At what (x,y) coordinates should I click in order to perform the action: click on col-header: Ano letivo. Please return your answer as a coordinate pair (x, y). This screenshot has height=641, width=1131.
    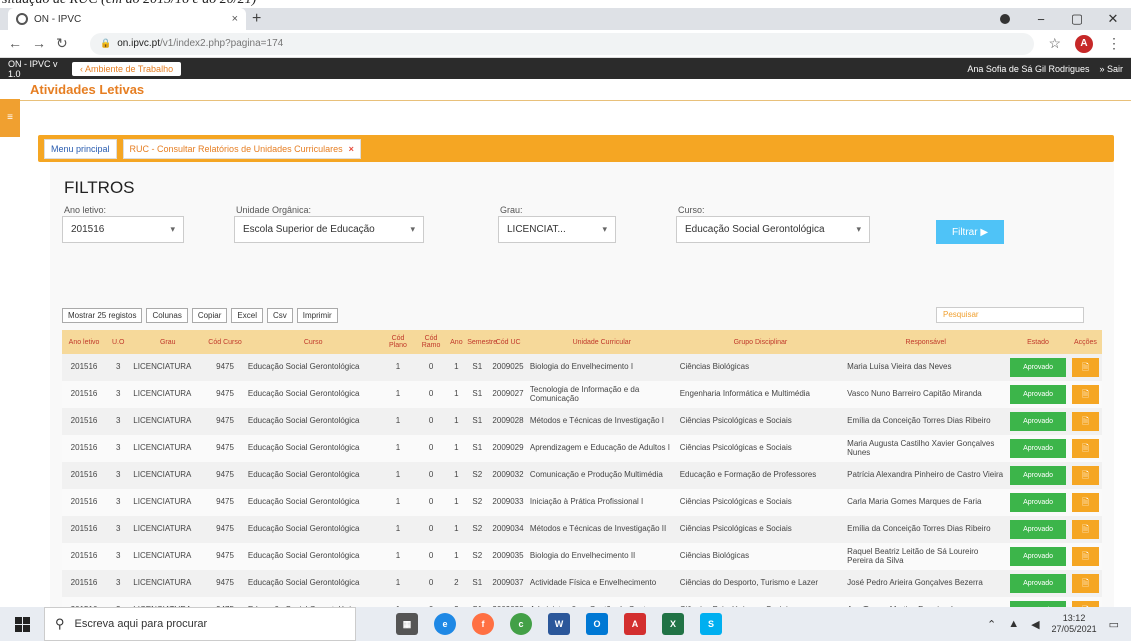
    Looking at the image, I should click on (84, 342).